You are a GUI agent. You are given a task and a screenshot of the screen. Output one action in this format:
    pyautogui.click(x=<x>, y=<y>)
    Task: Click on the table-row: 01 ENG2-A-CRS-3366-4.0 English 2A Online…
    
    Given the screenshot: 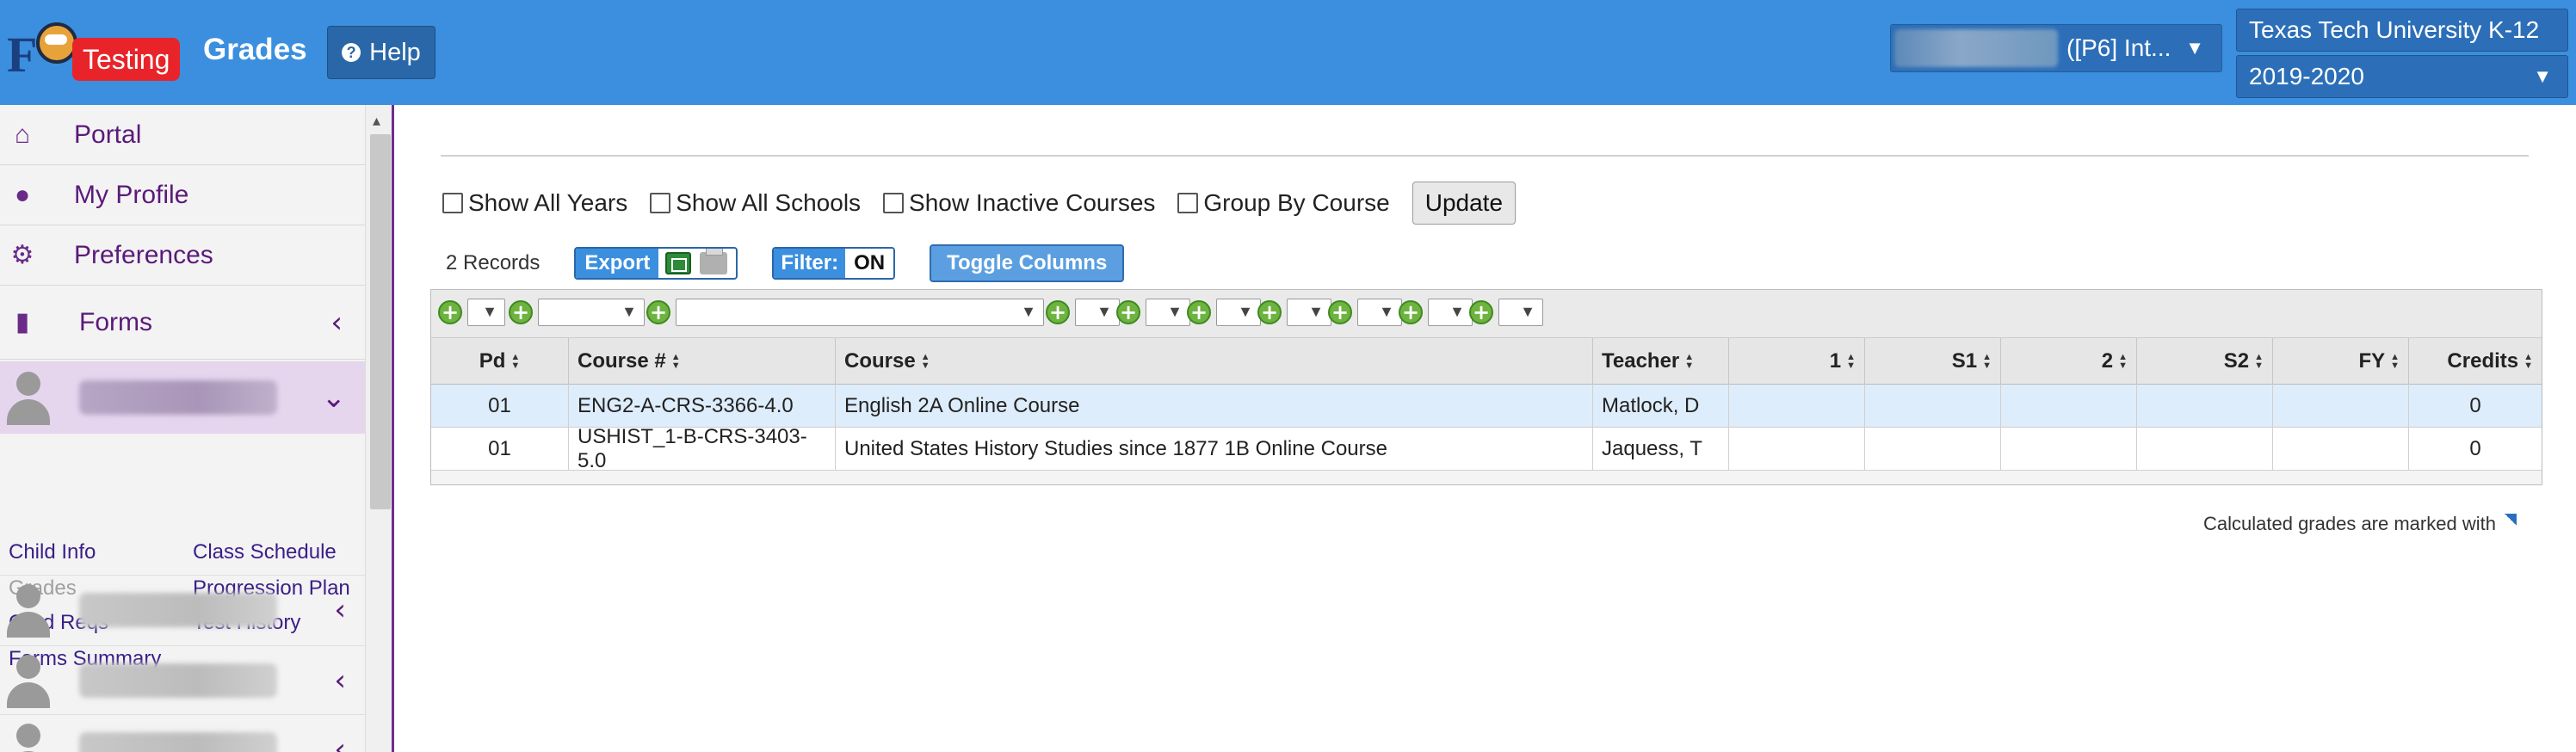 What is the action you would take?
    pyautogui.click(x=1486, y=406)
    